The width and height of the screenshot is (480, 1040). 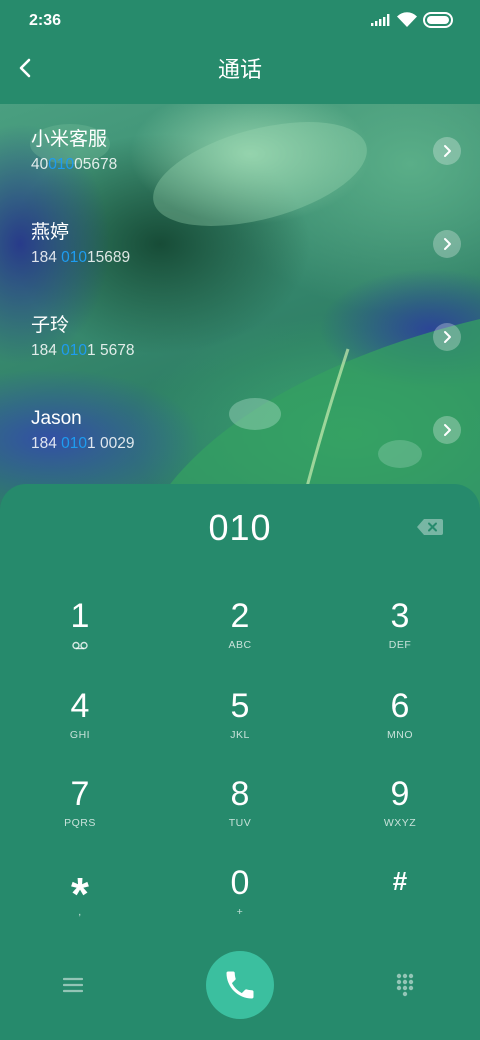 I want to click on key-4: 4 GHI, so click(x=80, y=724).